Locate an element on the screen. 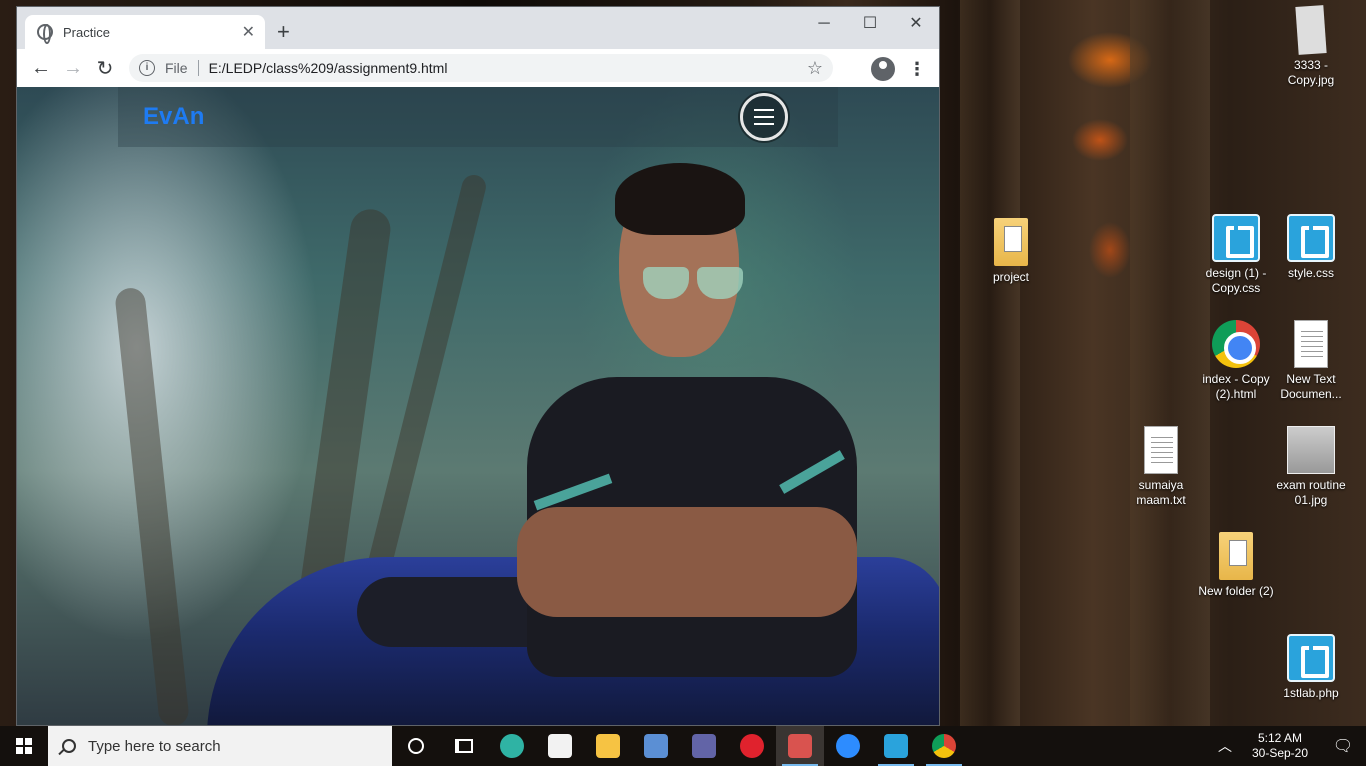 The height and width of the screenshot is (766, 1366). info-icon: i is located at coordinates (147, 68).